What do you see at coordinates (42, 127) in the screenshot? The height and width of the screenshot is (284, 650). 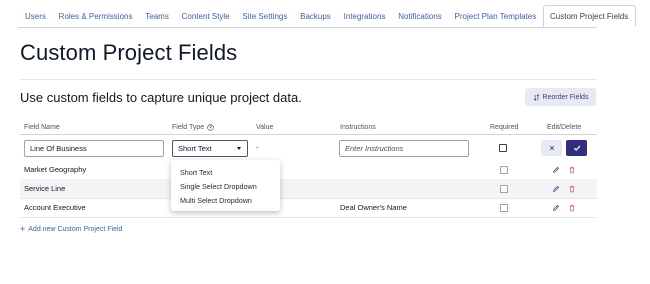 I see `header-field-name: Field Name` at bounding box center [42, 127].